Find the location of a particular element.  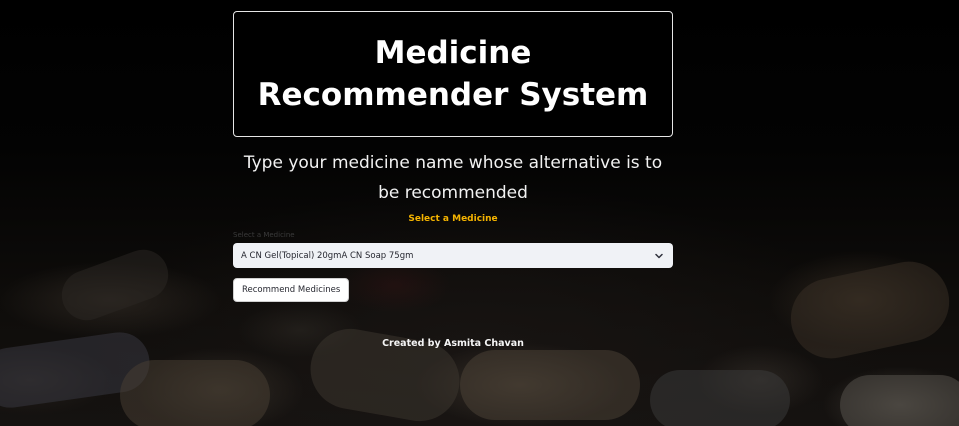

title-box: Medicine Recommender System is located at coordinates (453, 74).